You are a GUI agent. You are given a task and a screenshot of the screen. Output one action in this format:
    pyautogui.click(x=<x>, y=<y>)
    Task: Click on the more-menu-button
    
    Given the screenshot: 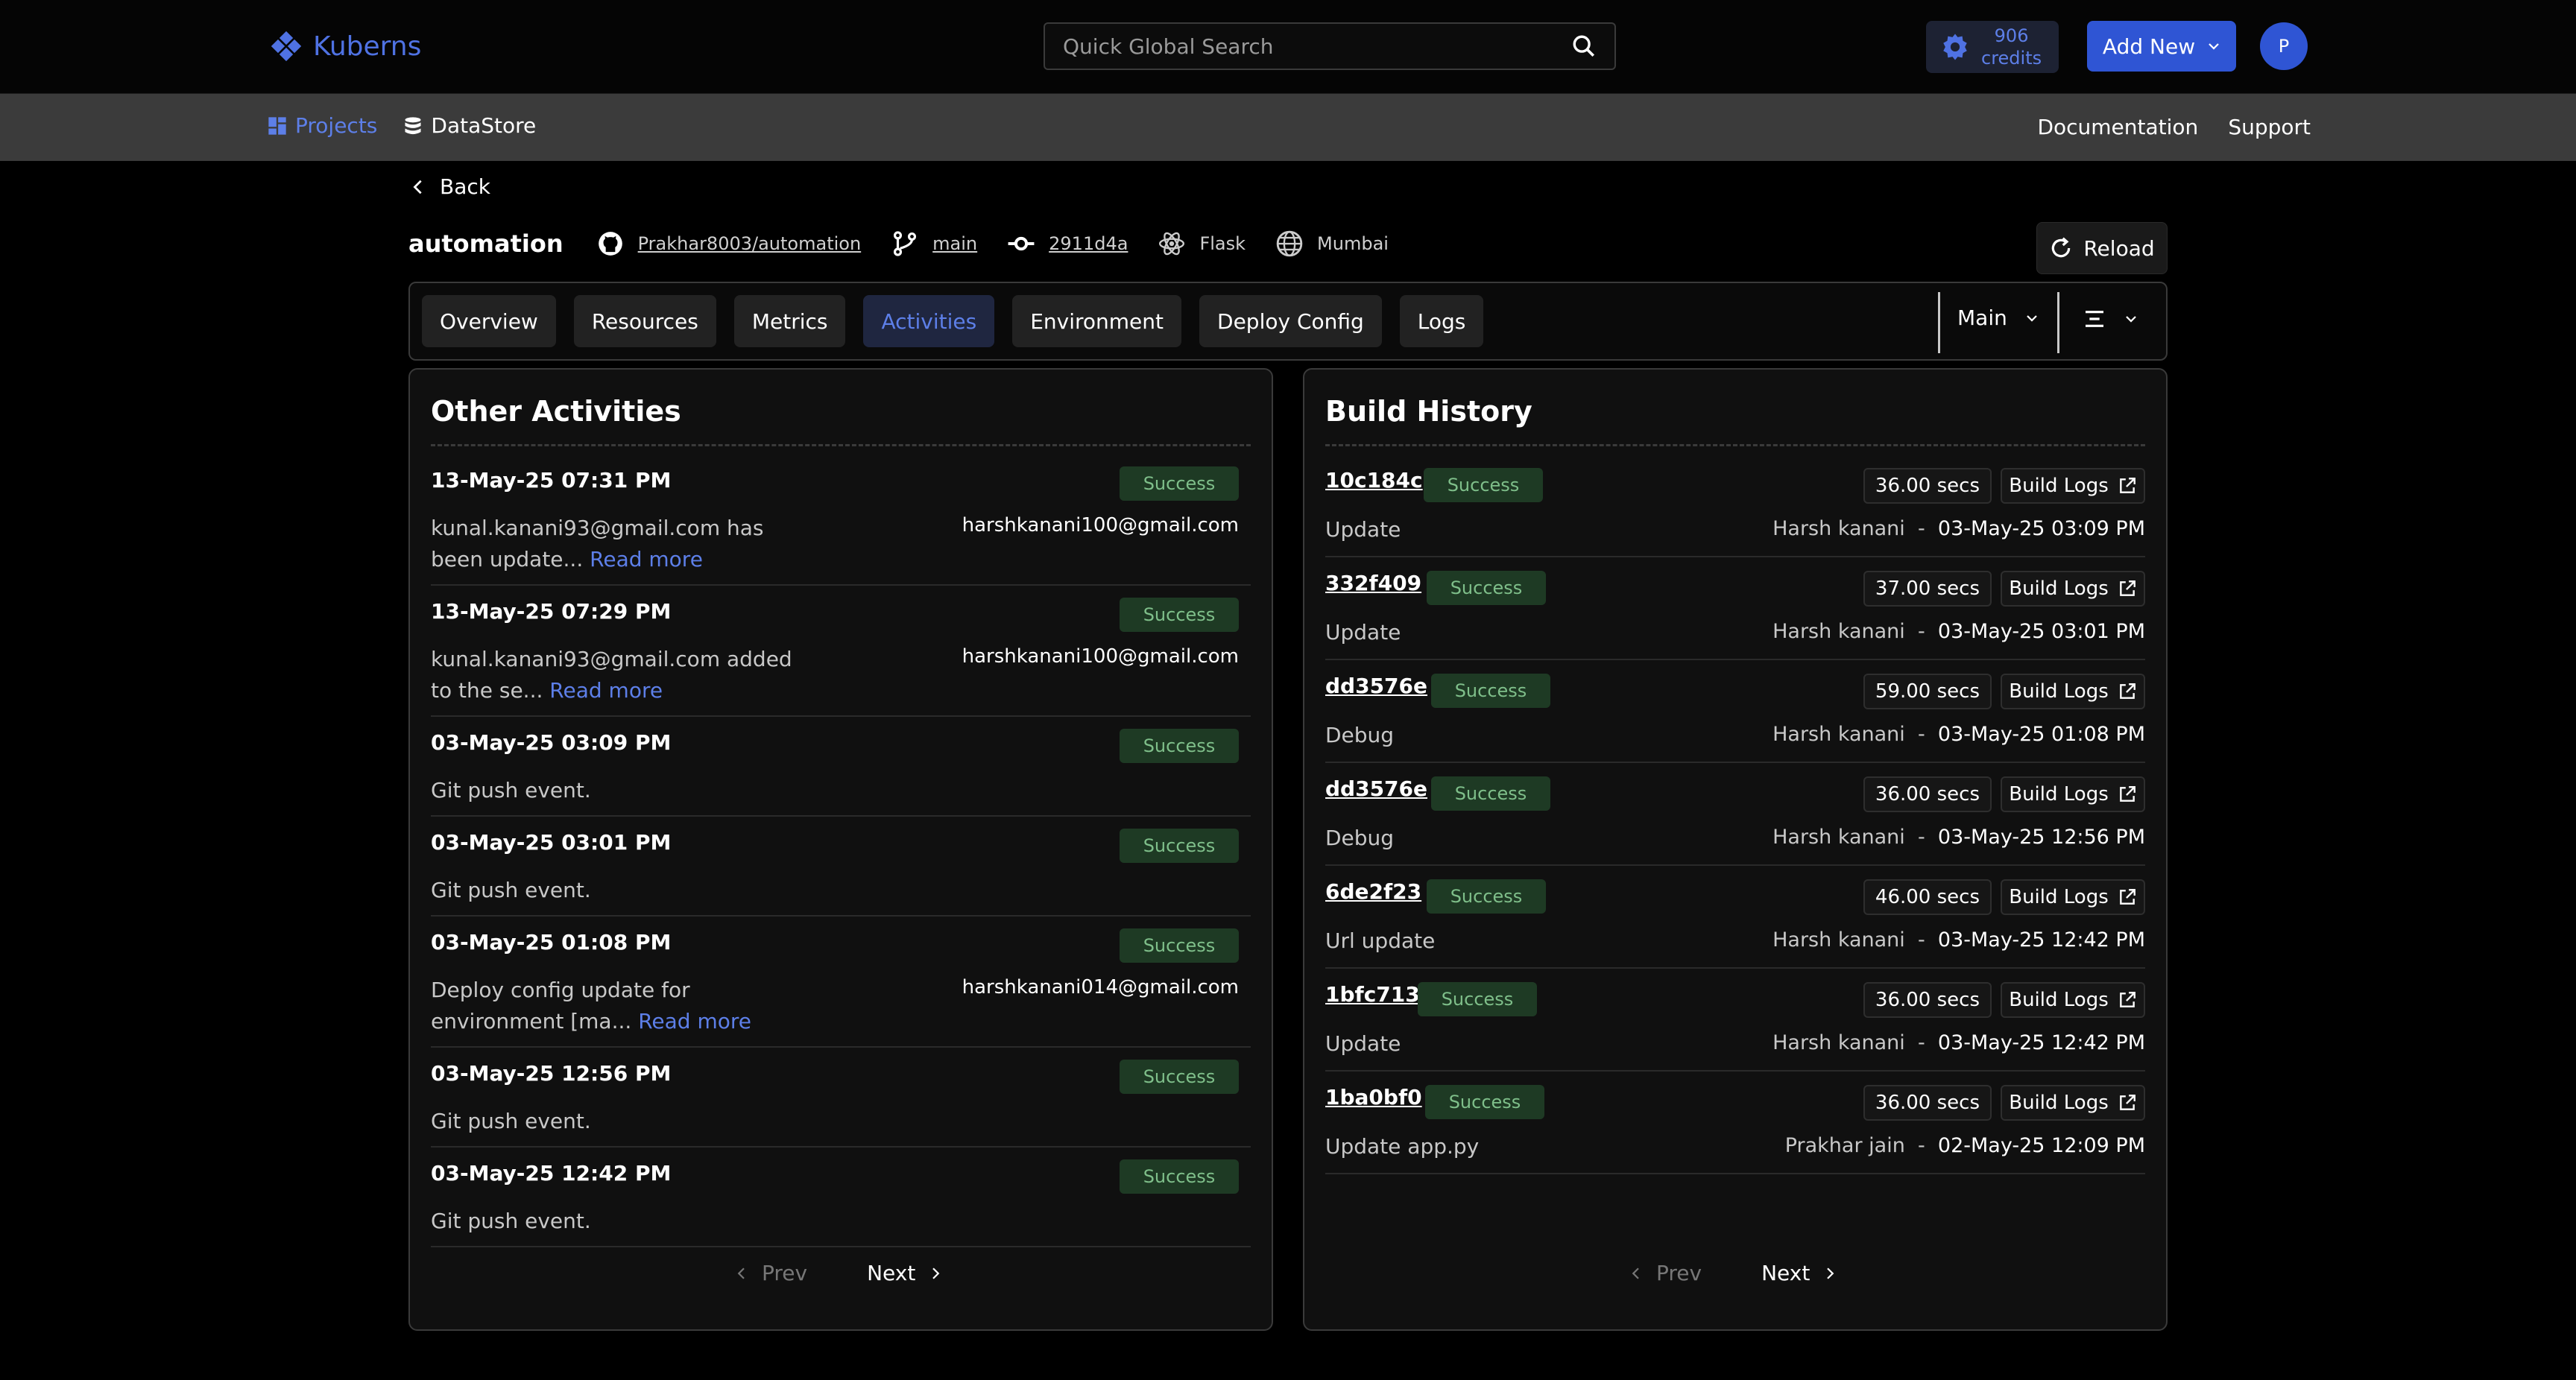 What is the action you would take?
    pyautogui.click(x=2110, y=319)
    